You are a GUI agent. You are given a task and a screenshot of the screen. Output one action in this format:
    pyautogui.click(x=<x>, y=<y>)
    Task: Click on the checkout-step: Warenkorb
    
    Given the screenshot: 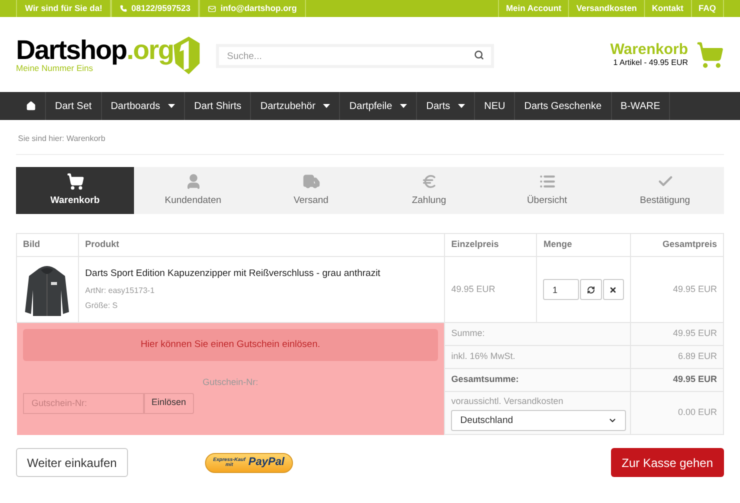 What is the action you would take?
    pyautogui.click(x=75, y=190)
    